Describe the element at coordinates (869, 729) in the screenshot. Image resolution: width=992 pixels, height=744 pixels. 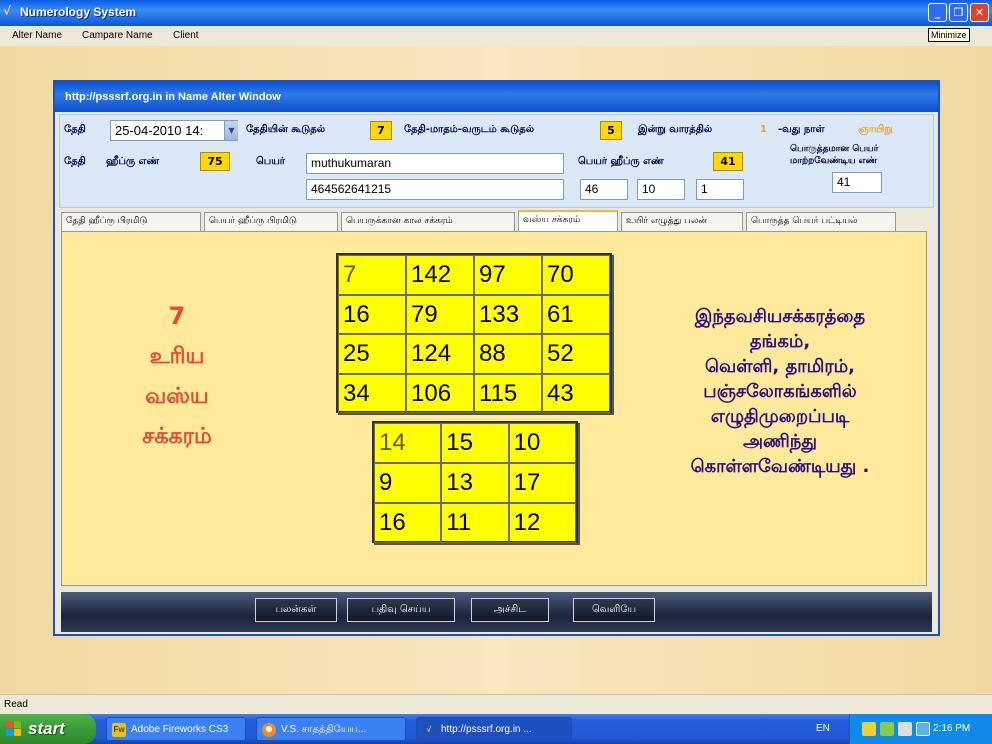
I see `tray-app-icon` at that location.